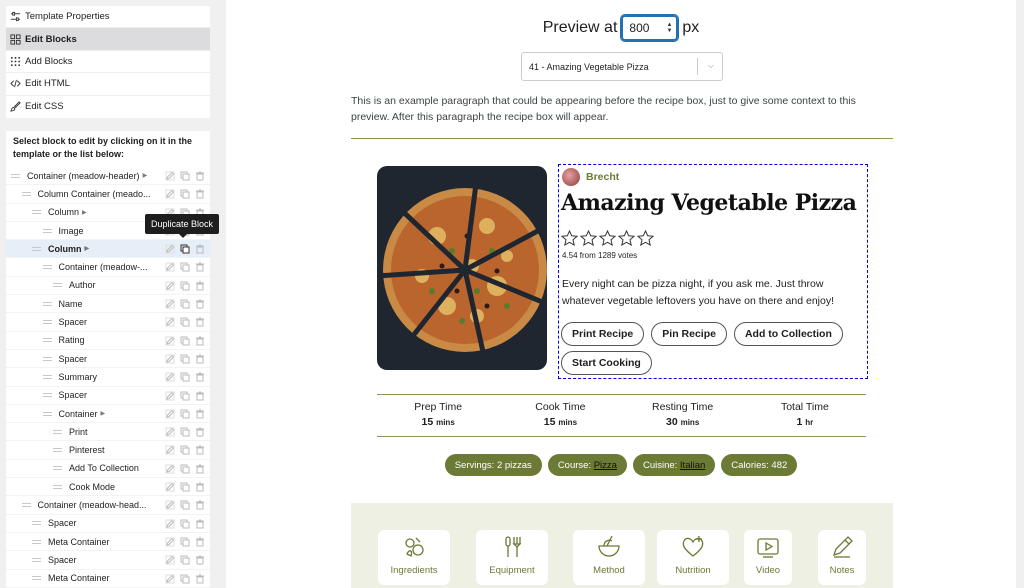 Image resolution: width=1024 pixels, height=588 pixels. Describe the element at coordinates (768, 557) in the screenshot. I see `nav-video: Video` at that location.